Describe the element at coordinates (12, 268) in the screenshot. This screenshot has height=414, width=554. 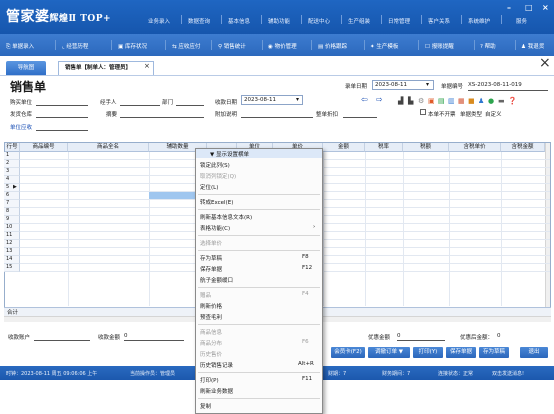
I see `row-number: 15` at that location.